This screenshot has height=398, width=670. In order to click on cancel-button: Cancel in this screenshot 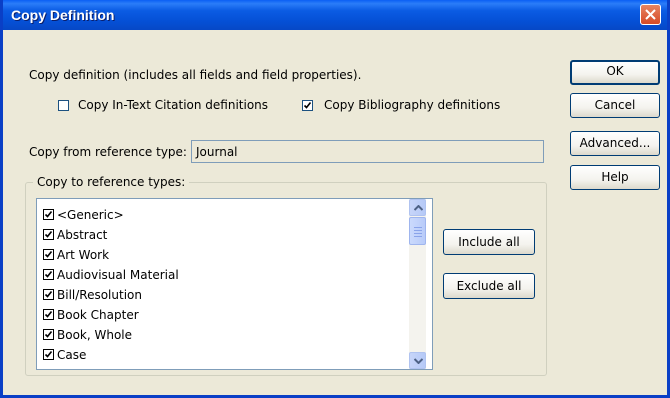, I will do `click(615, 105)`.